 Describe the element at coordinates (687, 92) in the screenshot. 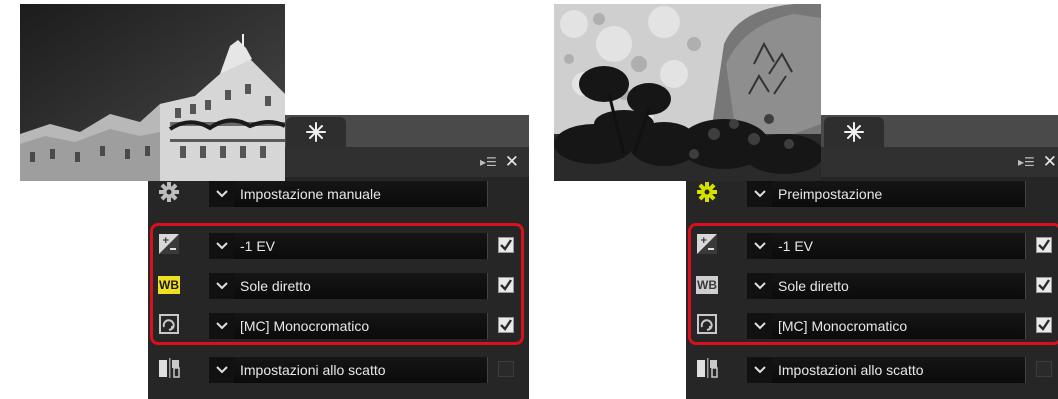

I see `flowers-stone-photo` at that location.